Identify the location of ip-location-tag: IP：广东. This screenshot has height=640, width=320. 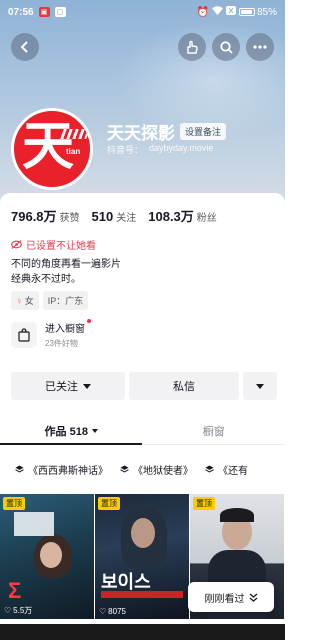
(65, 300).